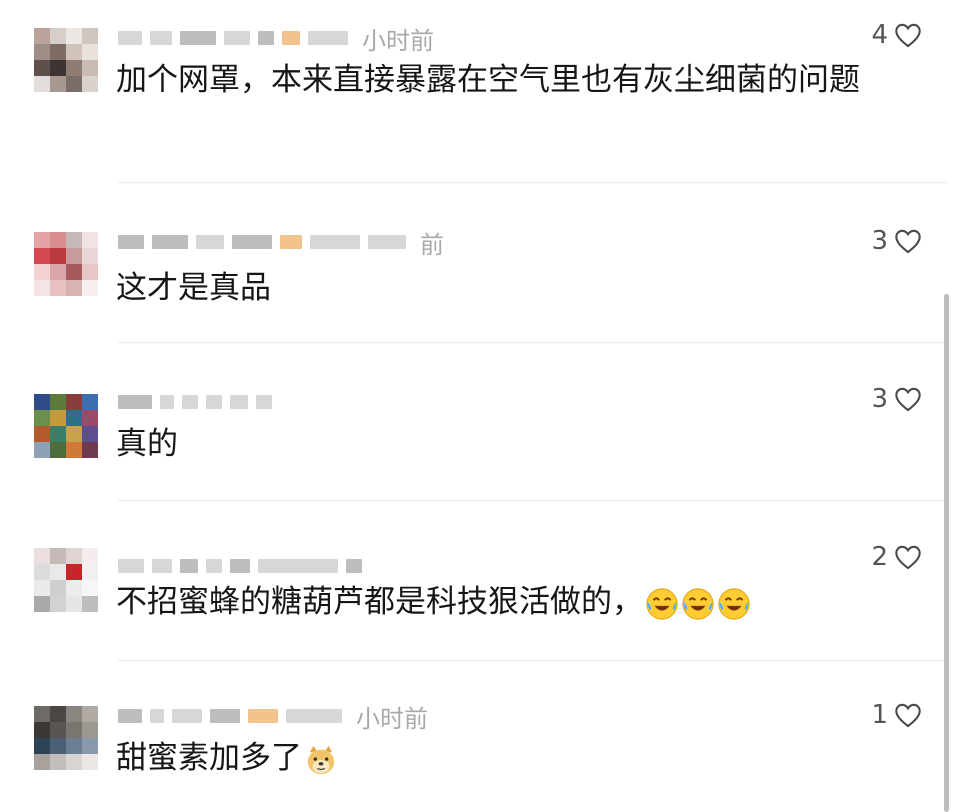 The image size is (960, 812). Describe the element at coordinates (432, 244) in the screenshot. I see `comment-time: 前` at that location.